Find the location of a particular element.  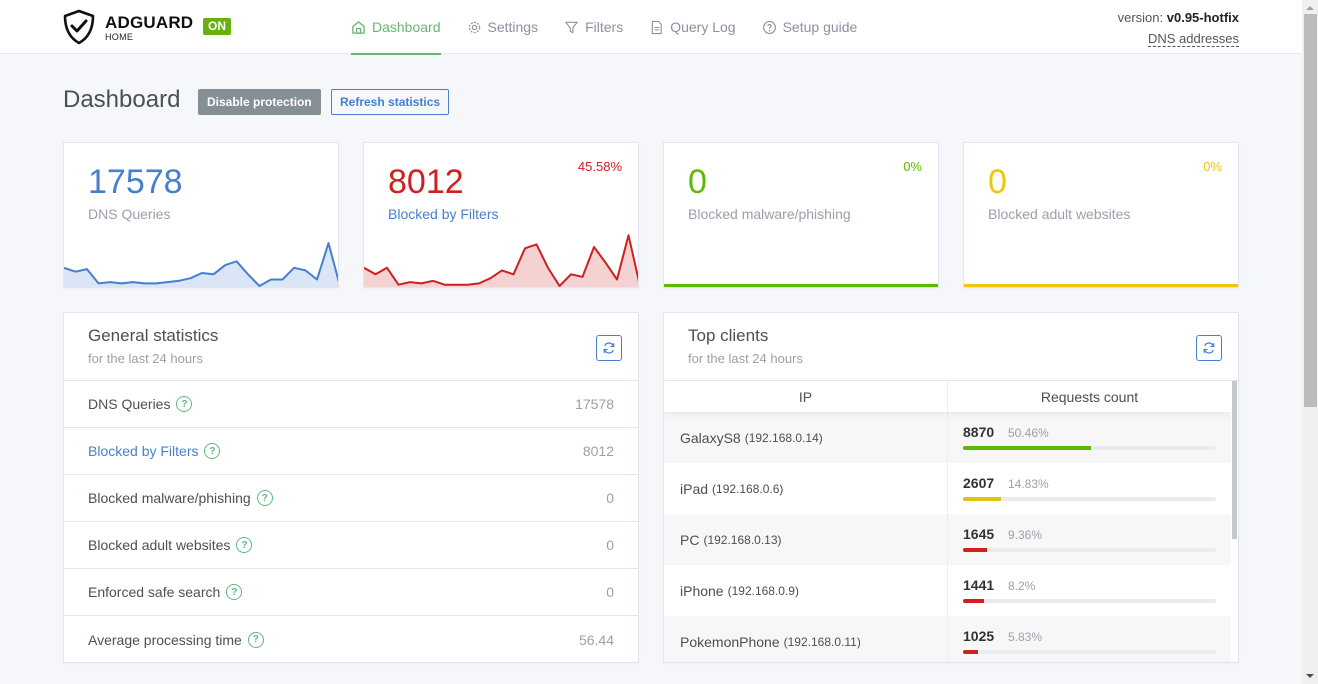

scroll-down-arrow-icon is located at coordinates (1310, 676).